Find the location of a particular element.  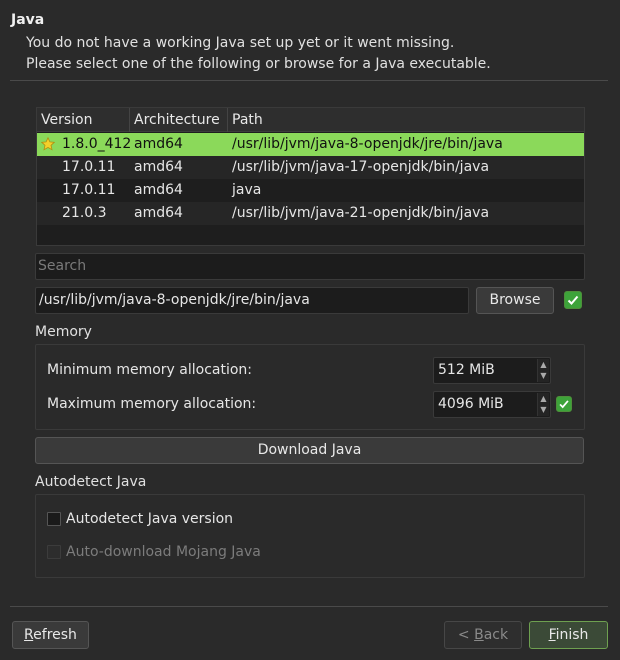

auto-download-label: Auto-download Mojang Java is located at coordinates (163, 552).